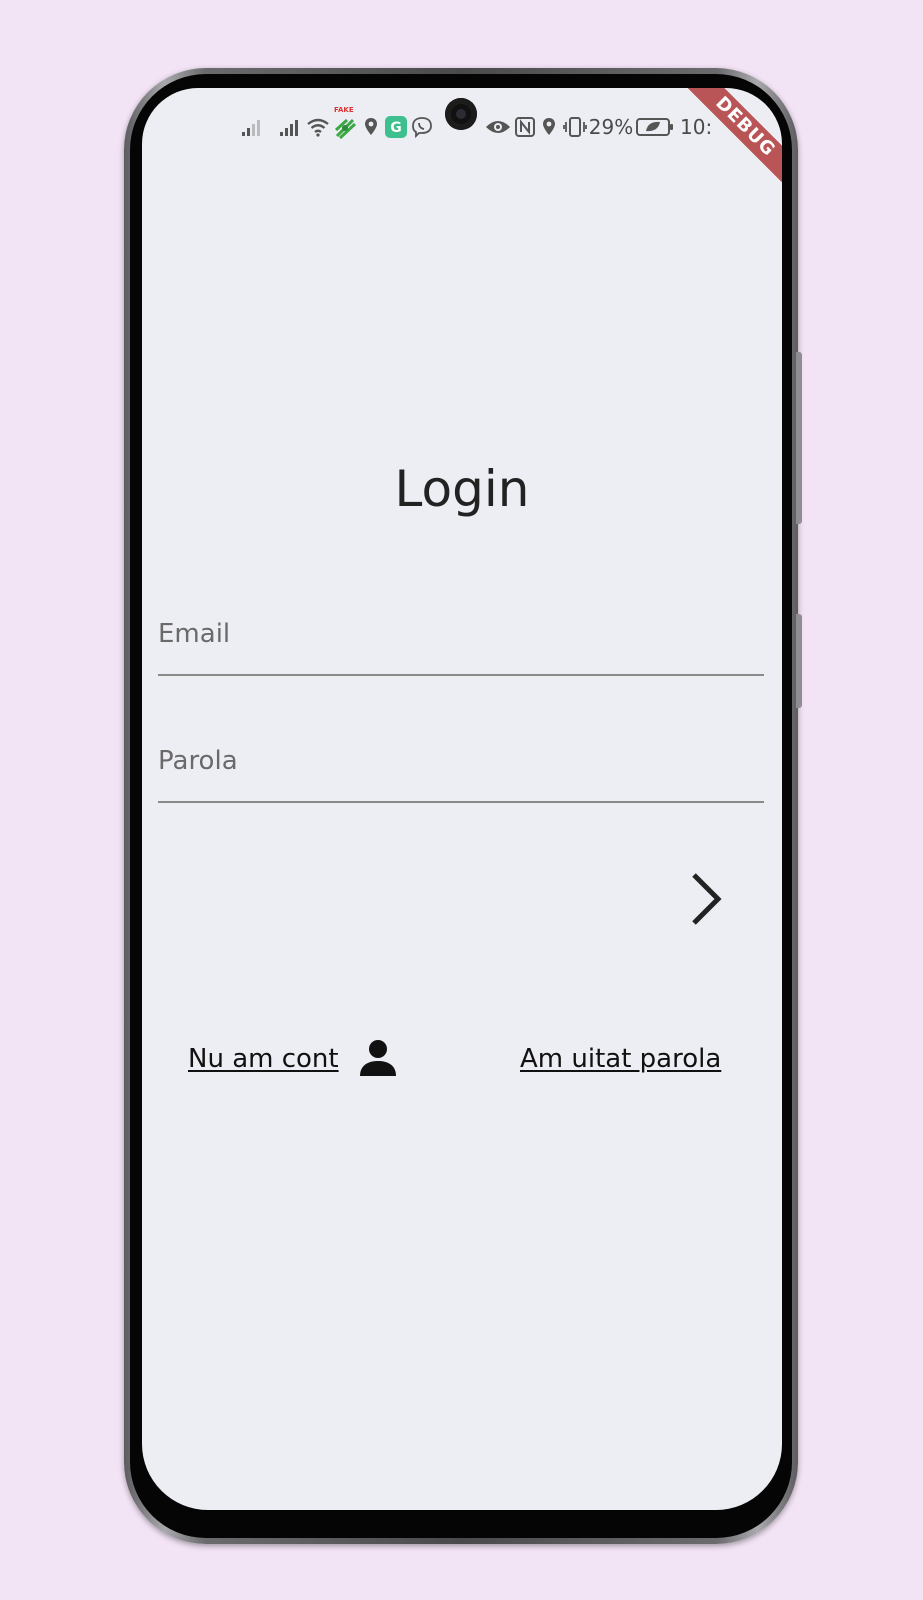 The height and width of the screenshot is (1600, 923). What do you see at coordinates (344, 110) in the screenshot?
I see `fake-label: FAKE` at bounding box center [344, 110].